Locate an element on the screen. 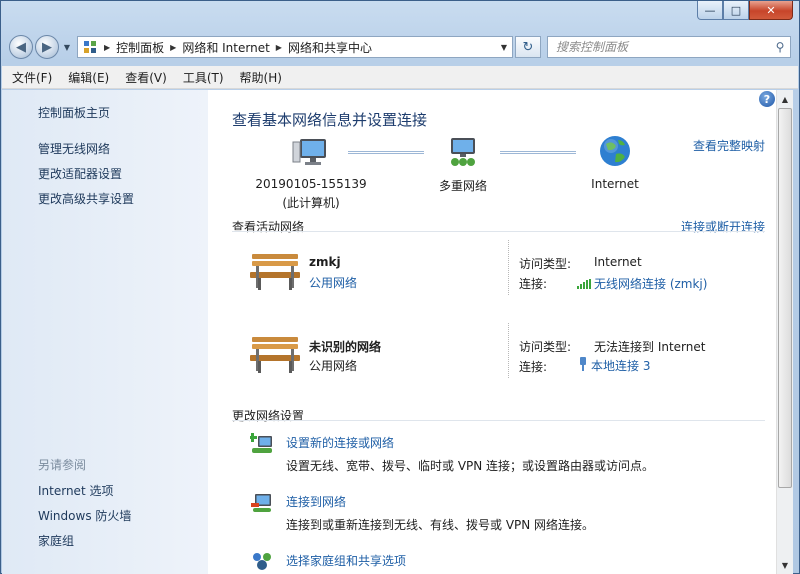 The height and width of the screenshot is (574, 800). menu-help: 帮助(H) is located at coordinates (261, 77).